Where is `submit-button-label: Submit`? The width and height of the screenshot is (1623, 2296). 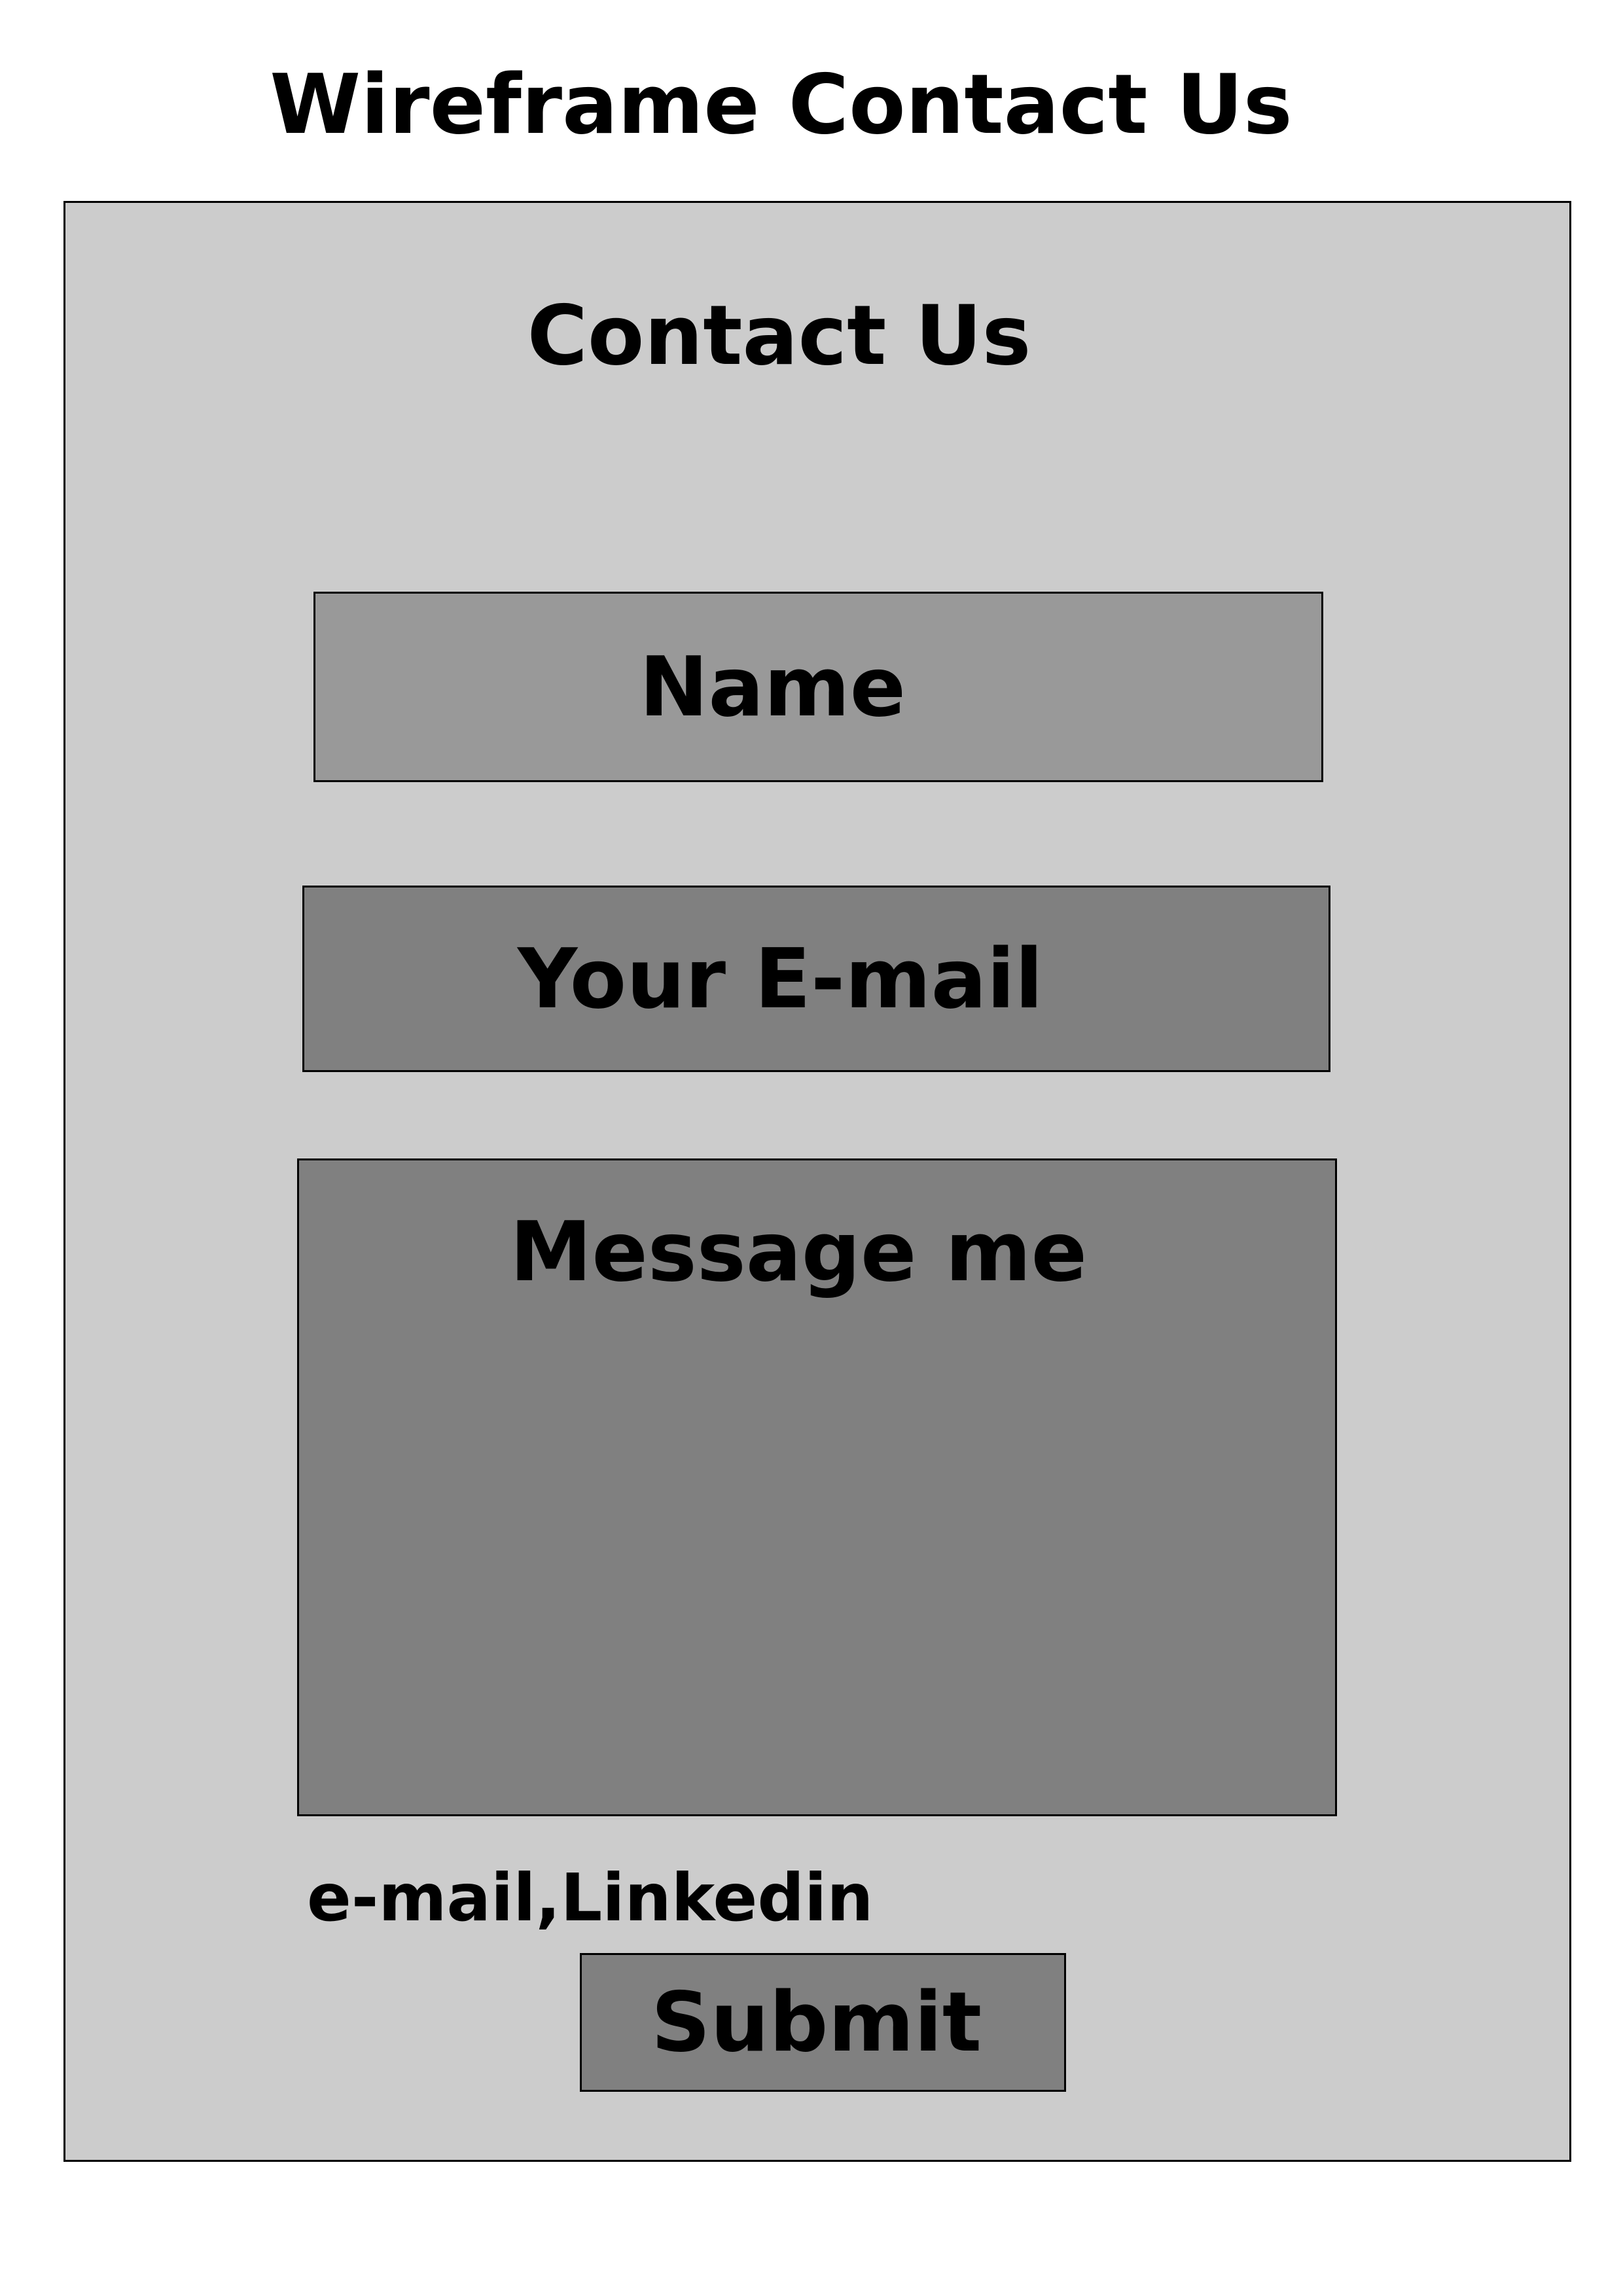 submit-button-label: Submit is located at coordinates (816, 2022).